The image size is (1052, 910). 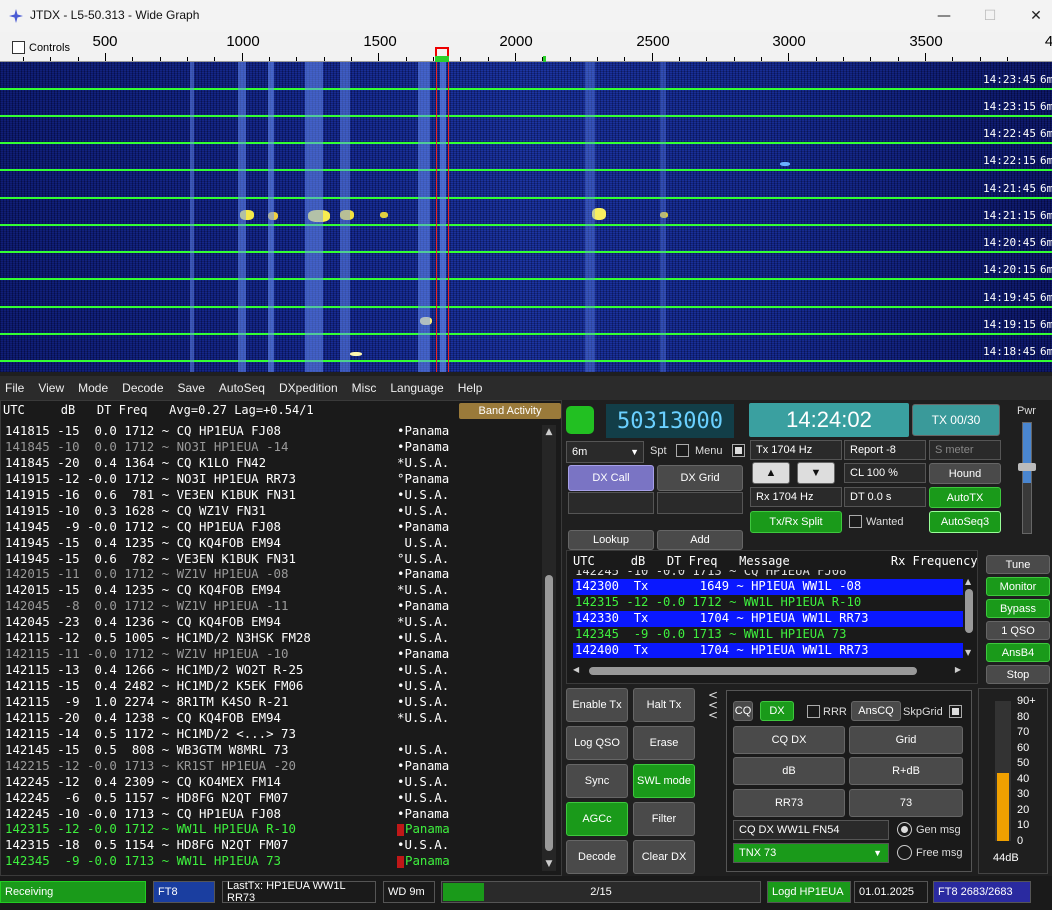 What do you see at coordinates (876, 711) in the screenshot?
I see `anscq-button: AnsCQ` at bounding box center [876, 711].